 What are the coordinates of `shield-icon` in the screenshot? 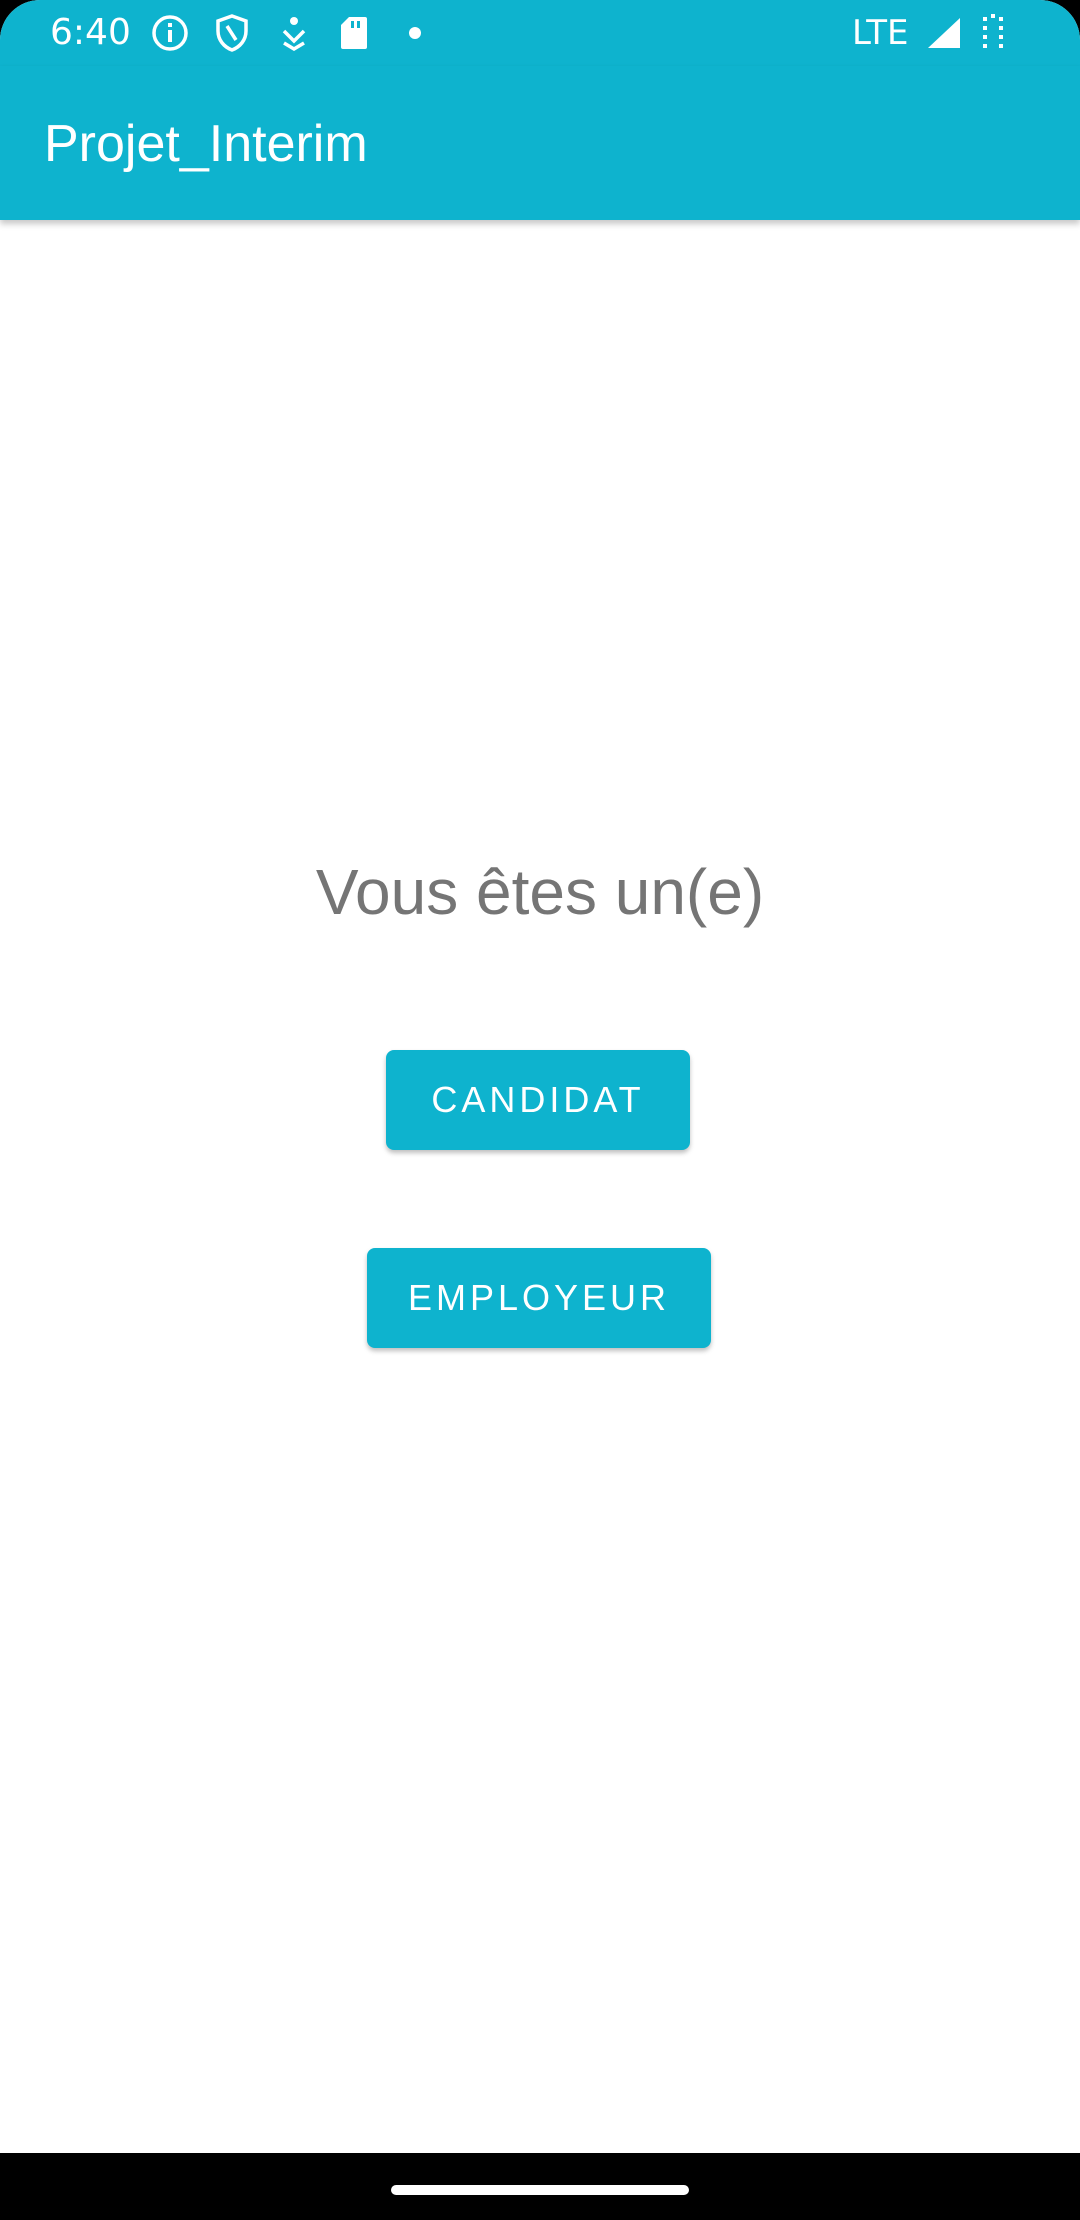 It's located at (232, 33).